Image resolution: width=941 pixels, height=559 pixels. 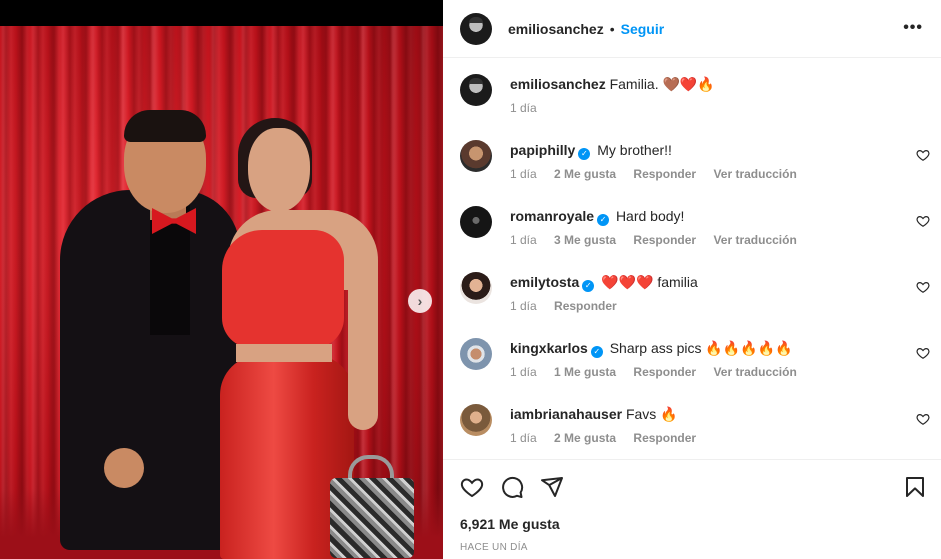 What do you see at coordinates (634, 150) in the screenshot?
I see `comment-text: My brother!!` at bounding box center [634, 150].